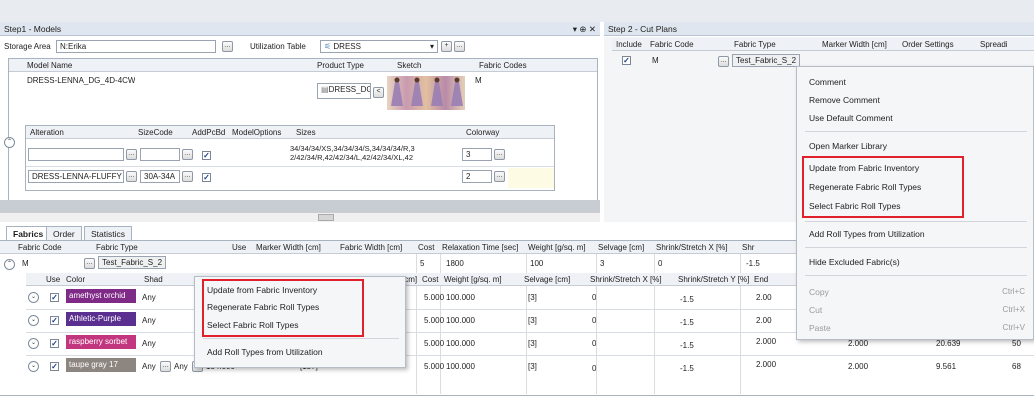 This screenshot has width=1034, height=396. I want to click on menu-copy: Copy, so click(819, 292).